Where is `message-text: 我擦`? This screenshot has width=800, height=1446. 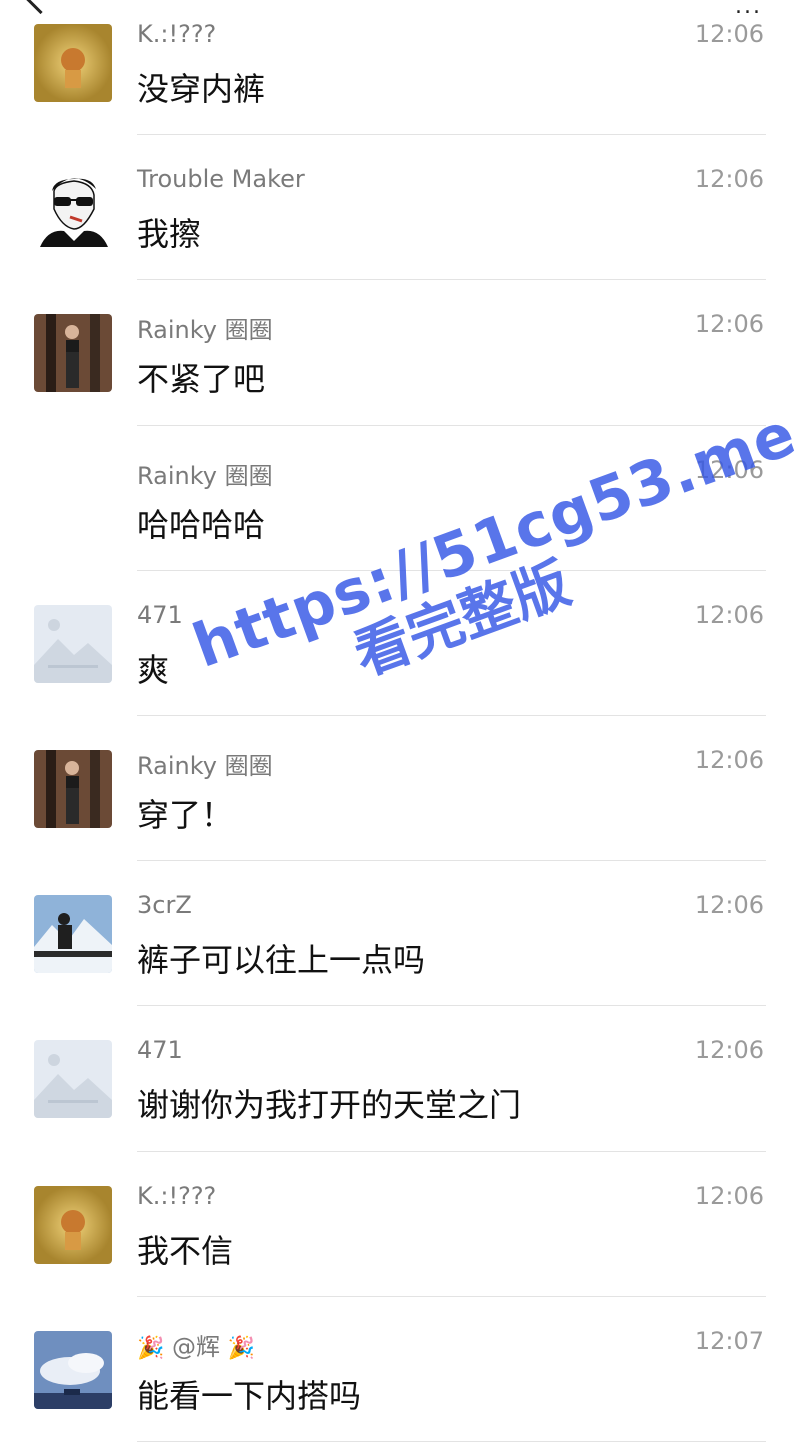
message-text: 我擦 is located at coordinates (169, 234).